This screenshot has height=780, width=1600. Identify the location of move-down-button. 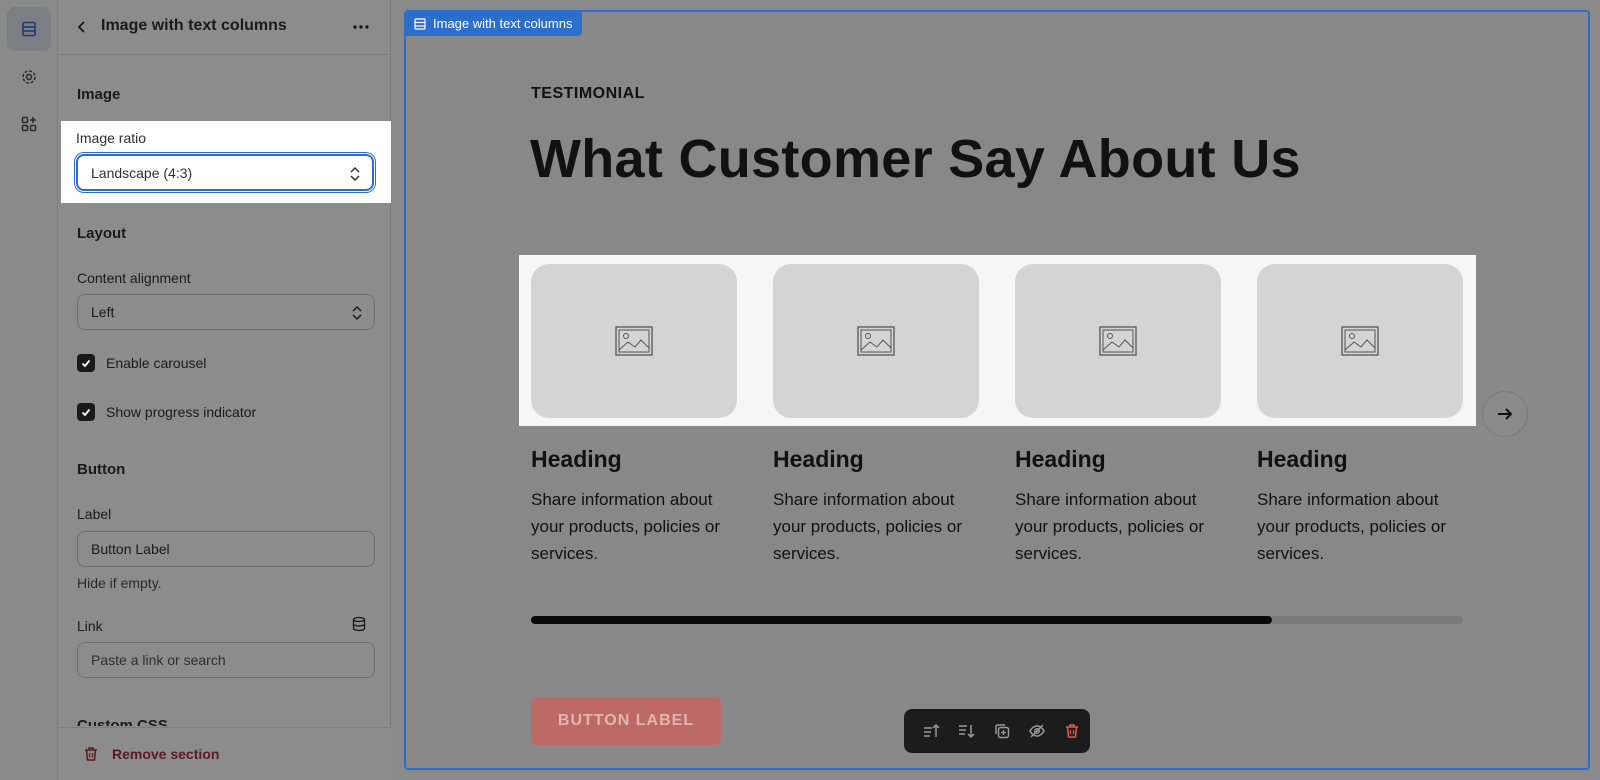
(965, 731).